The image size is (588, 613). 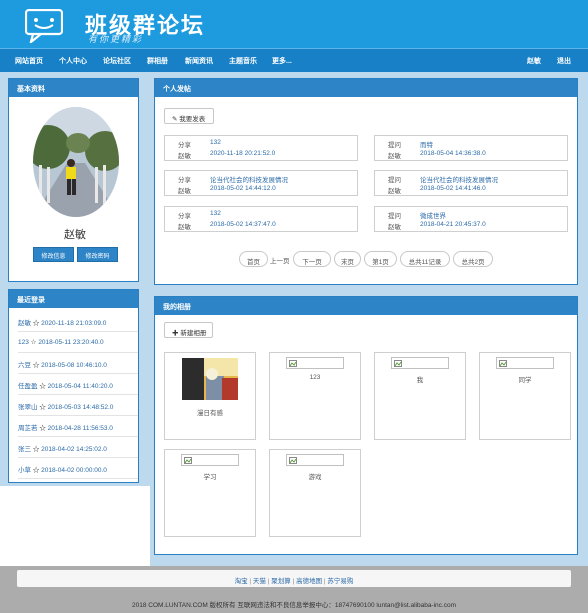 I want to click on login-user-link: 张三, so click(x=24, y=449).